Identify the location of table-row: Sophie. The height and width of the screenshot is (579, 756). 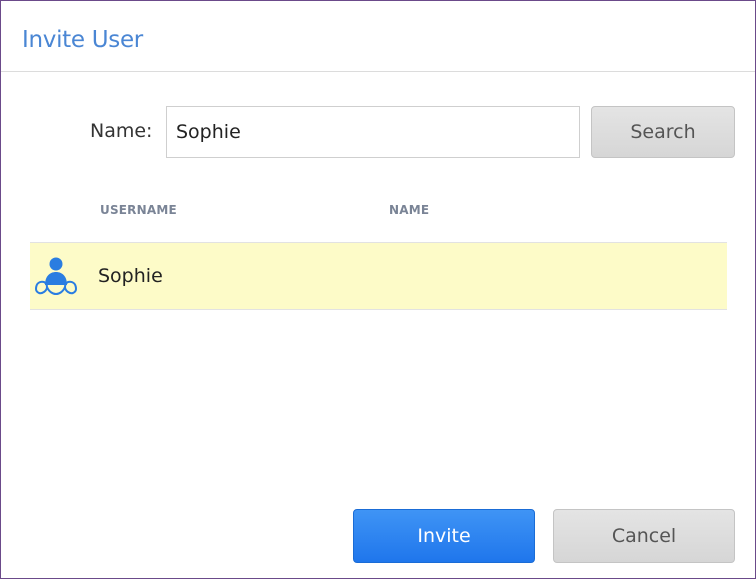
(378, 276).